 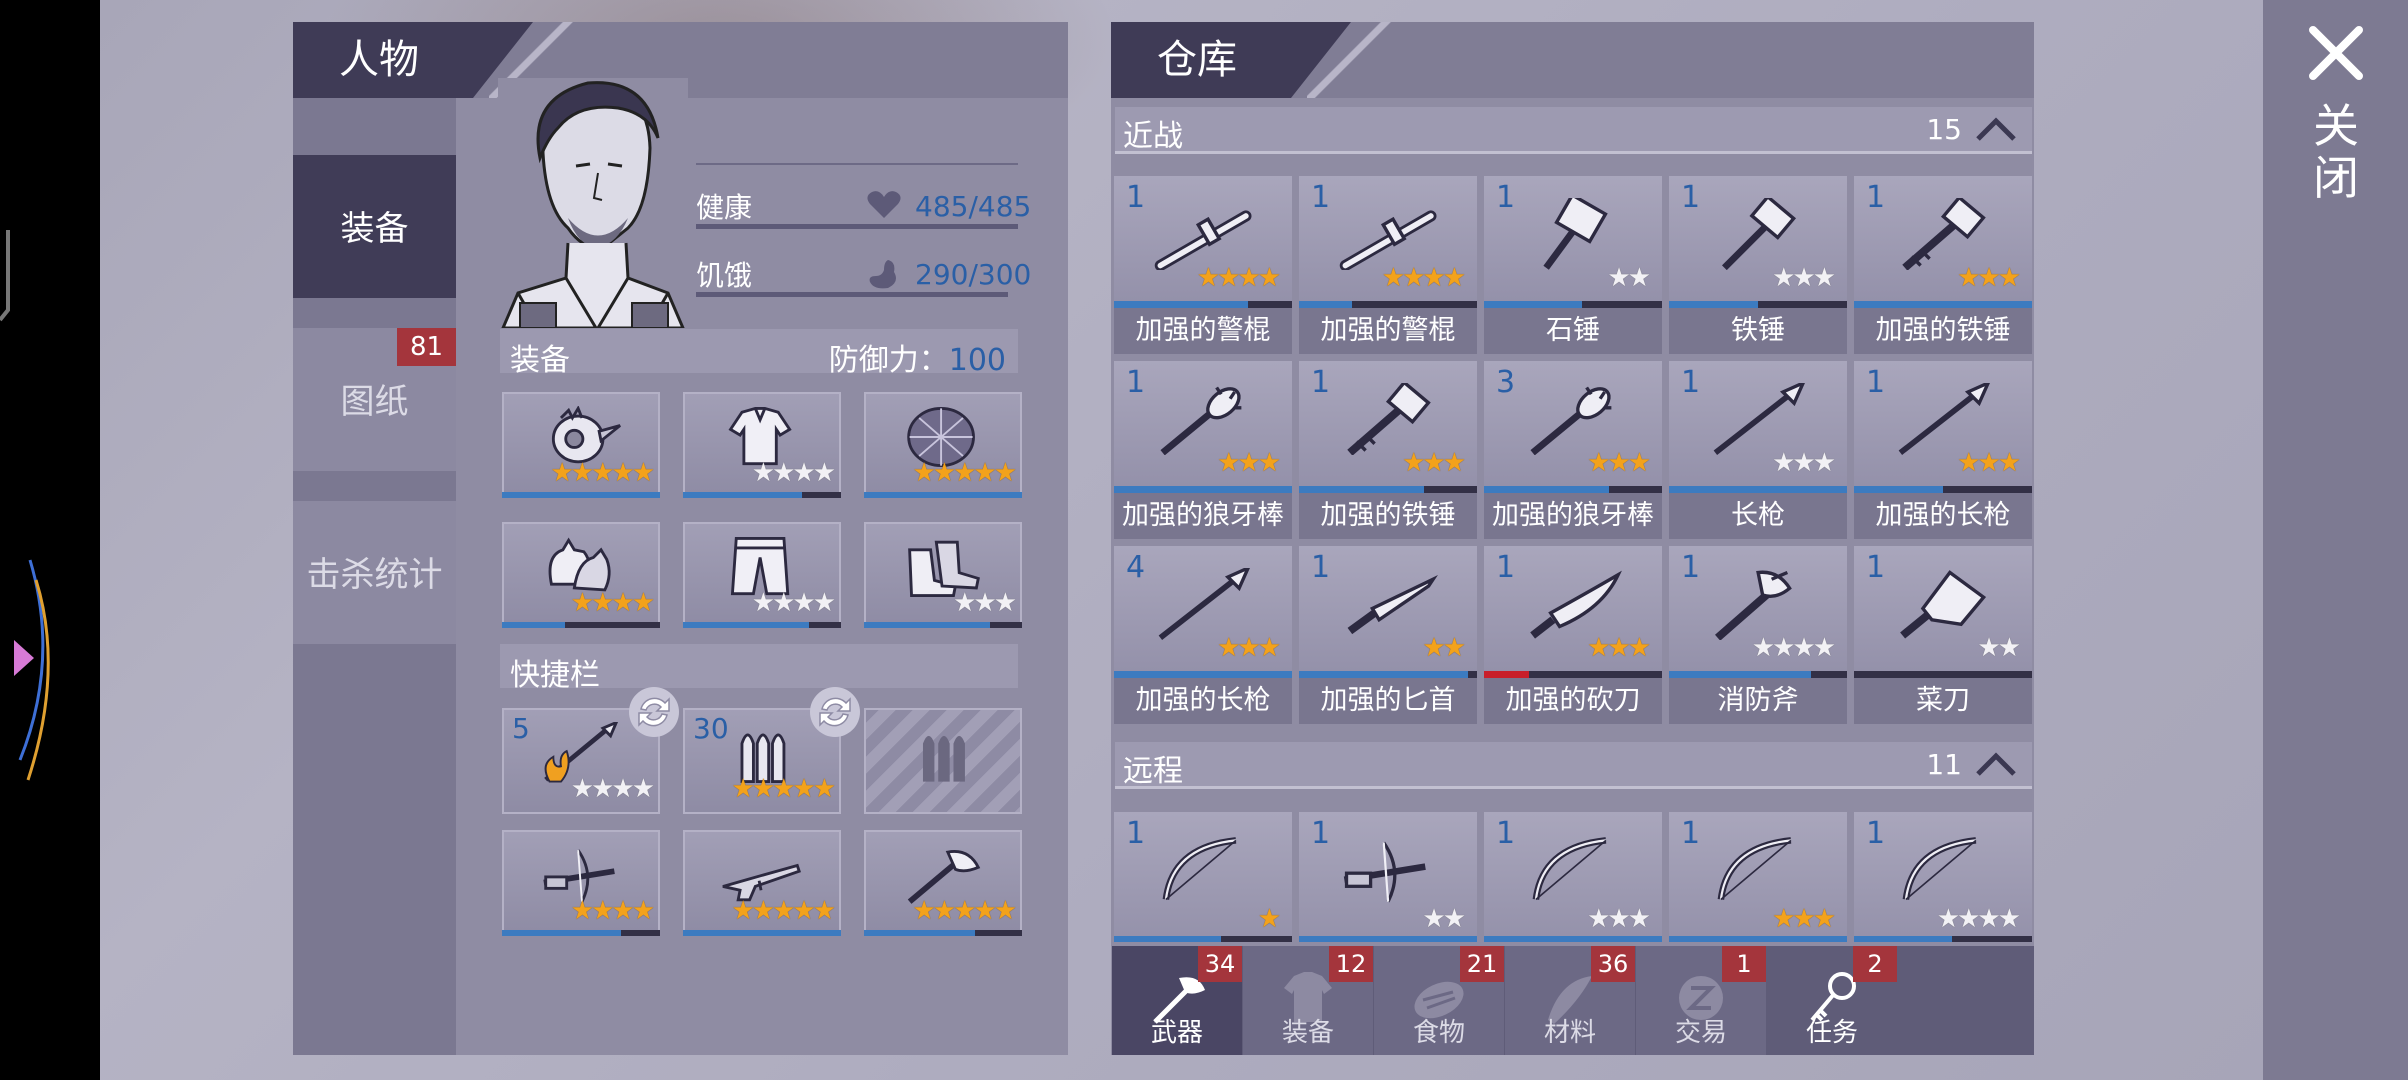 I want to click on tab-weapon: 武器 34, so click(x=1177, y=1000).